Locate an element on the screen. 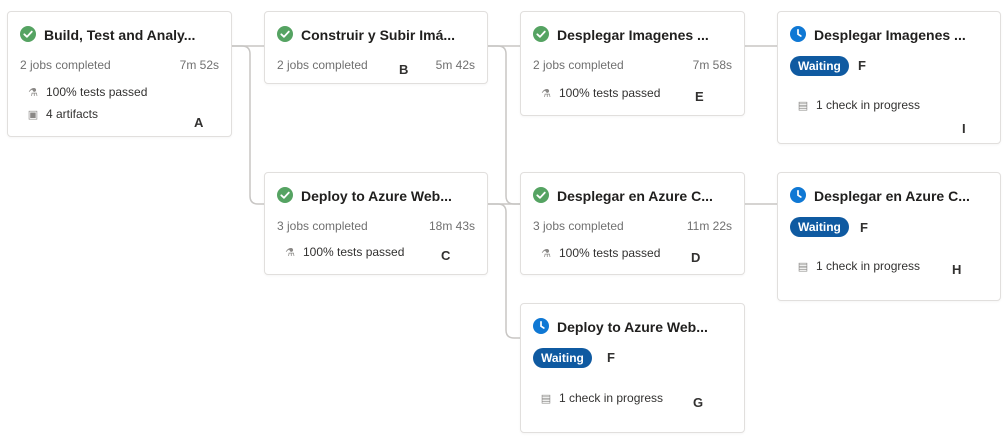  stage-tag-letter: H is located at coordinates (957, 269).